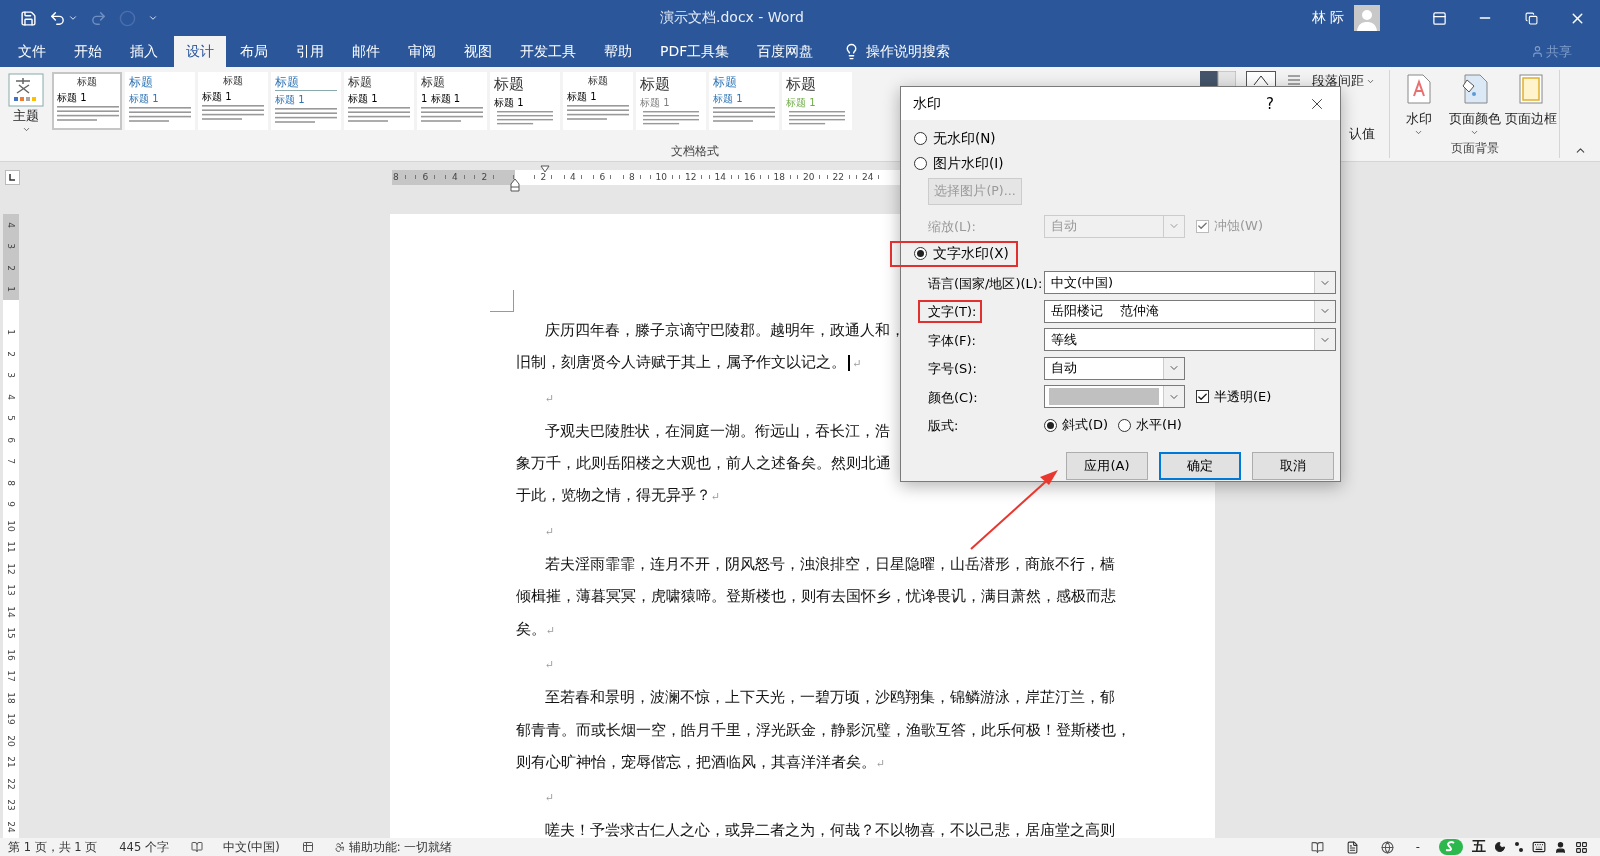  What do you see at coordinates (1560, 847) in the screenshot?
I see `user-icon` at bounding box center [1560, 847].